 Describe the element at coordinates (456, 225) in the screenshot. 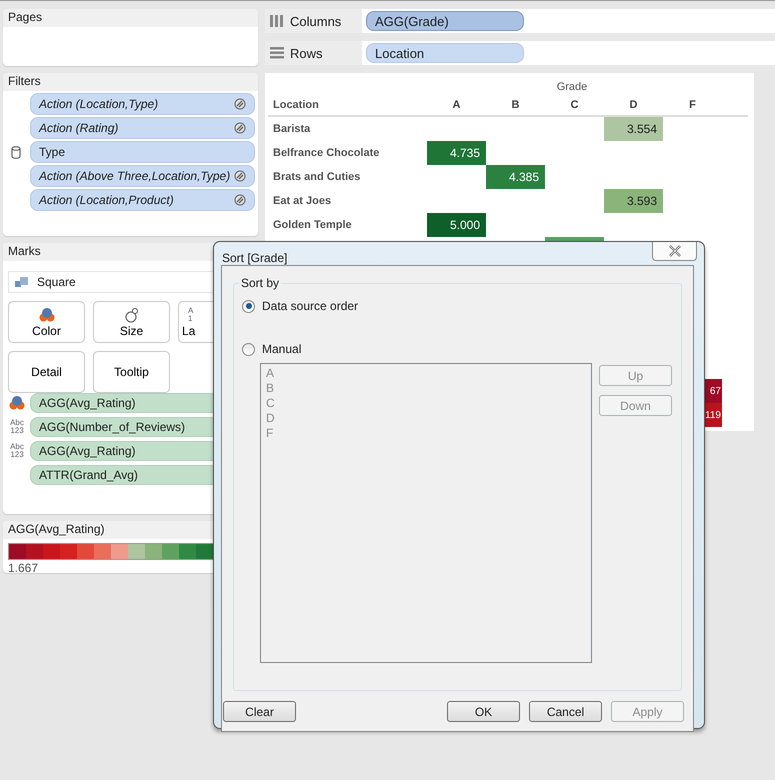

I see `heatmap-cell: 5.000` at that location.